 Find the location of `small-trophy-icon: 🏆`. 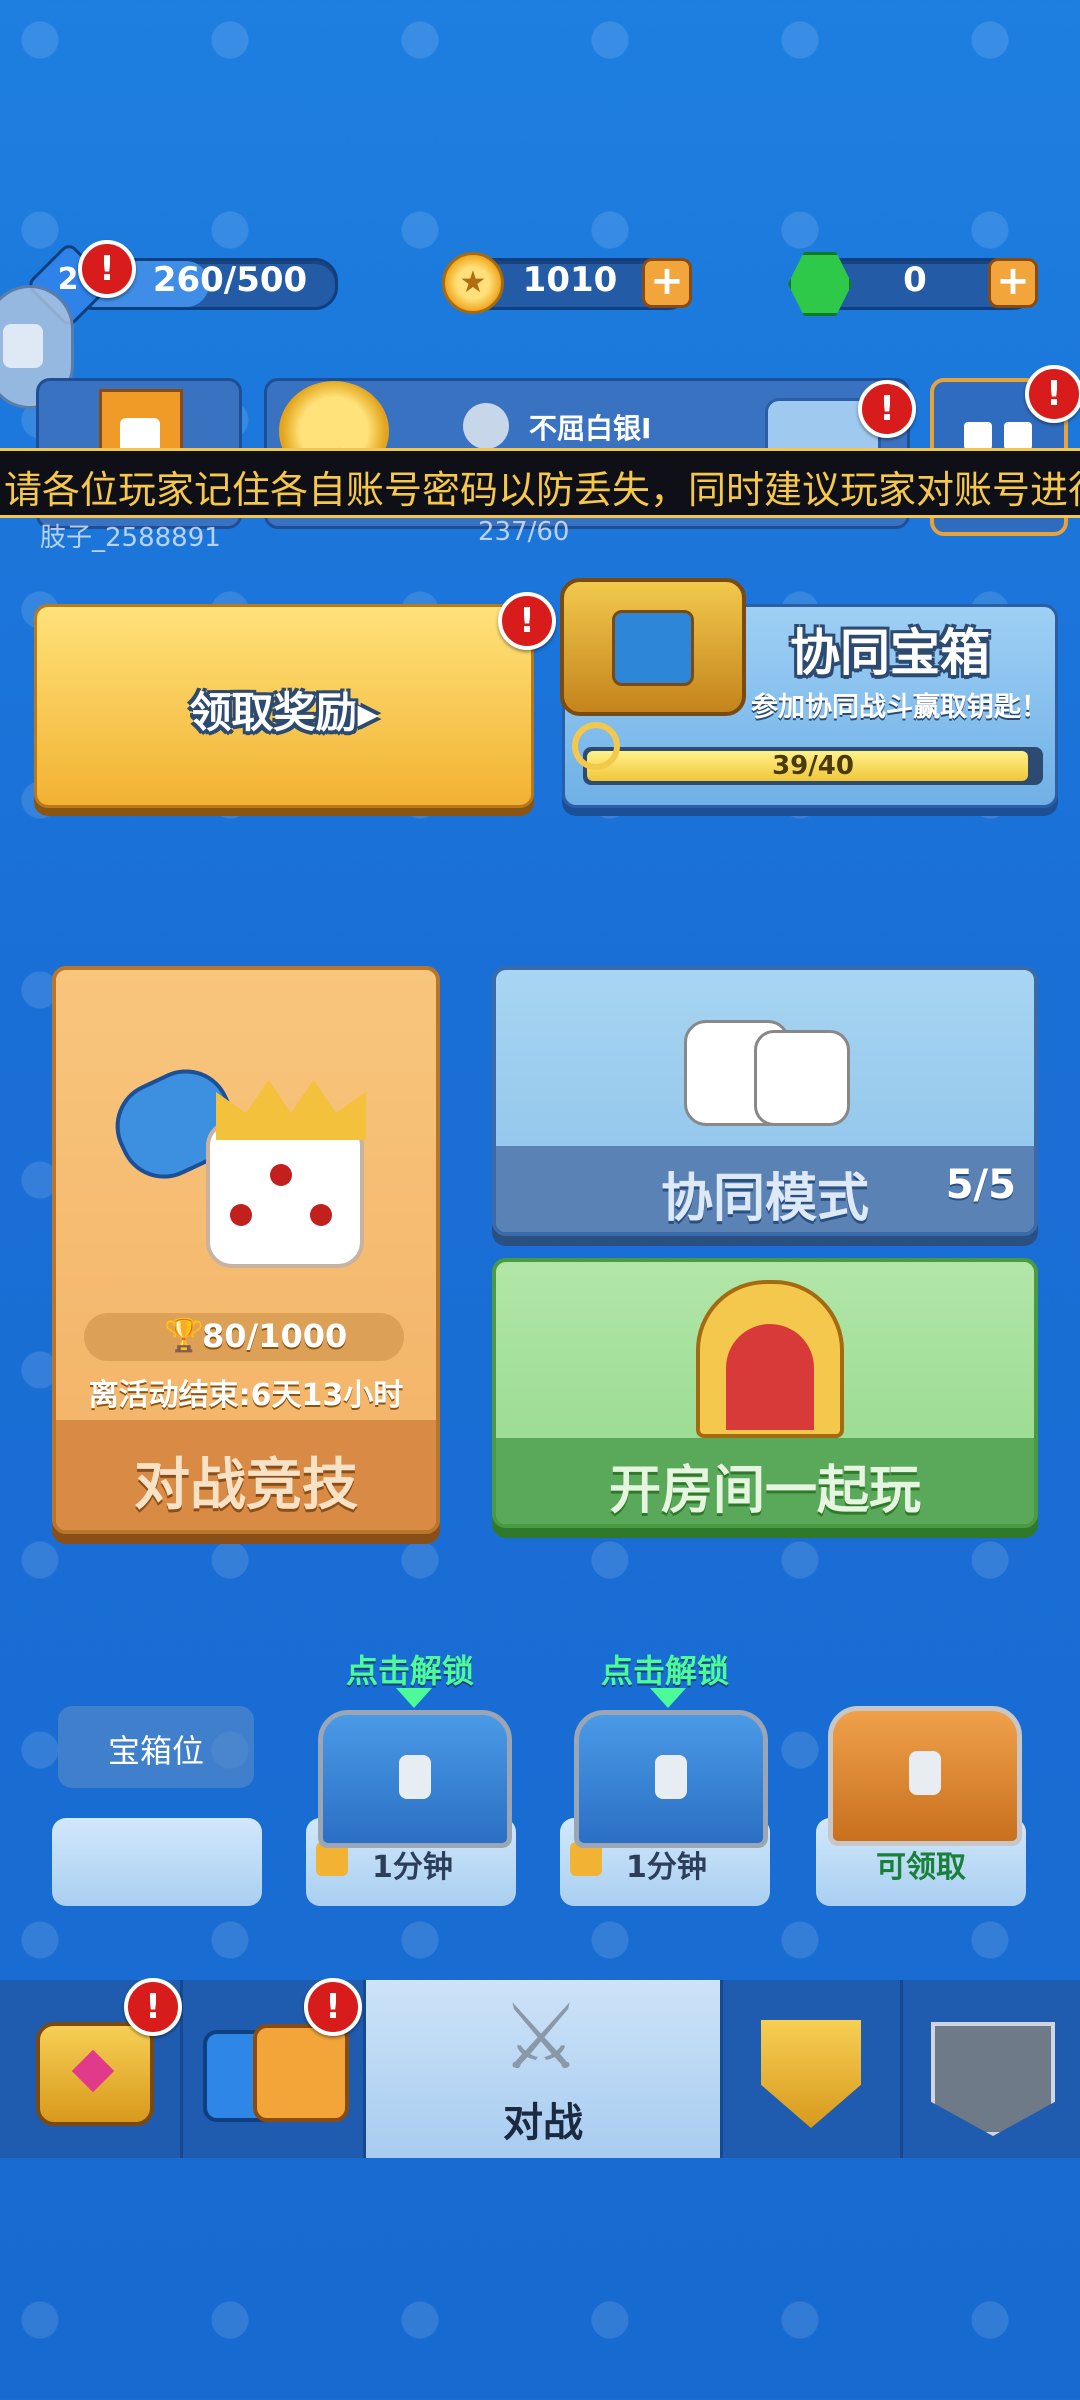

small-trophy-icon: 🏆 is located at coordinates (184, 1335).